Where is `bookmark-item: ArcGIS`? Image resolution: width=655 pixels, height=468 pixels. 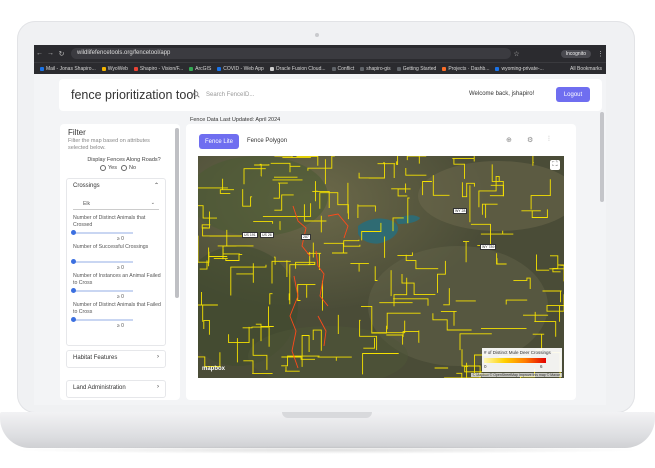
bookmark-item: ArcGIS is located at coordinates (200, 69).